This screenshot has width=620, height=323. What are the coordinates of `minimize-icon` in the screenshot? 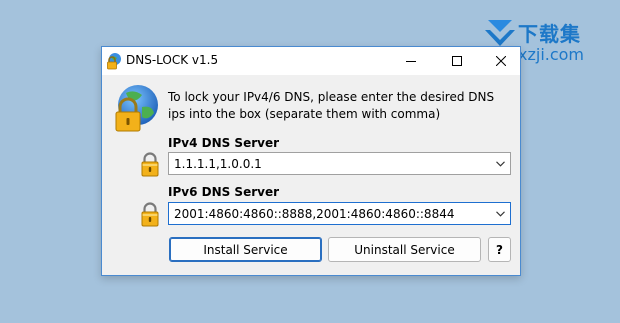 It's located at (411, 61).